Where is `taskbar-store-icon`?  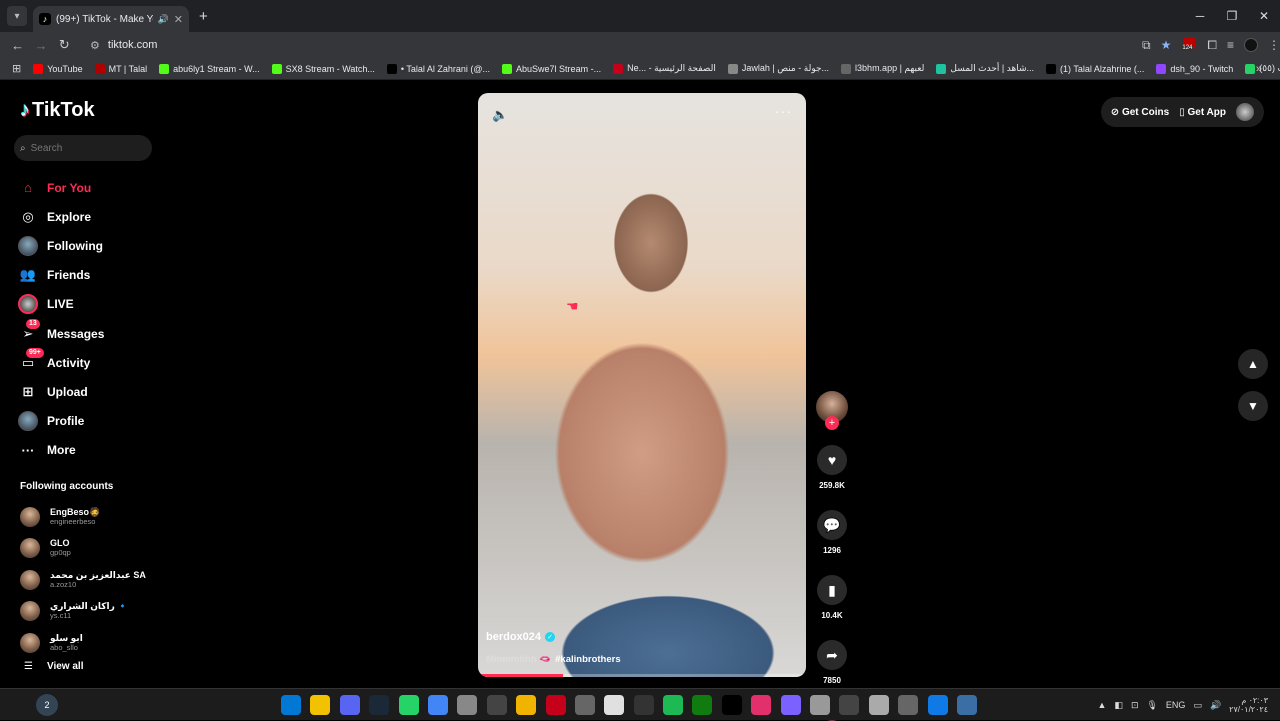
taskbar-store-icon is located at coordinates (614, 705).